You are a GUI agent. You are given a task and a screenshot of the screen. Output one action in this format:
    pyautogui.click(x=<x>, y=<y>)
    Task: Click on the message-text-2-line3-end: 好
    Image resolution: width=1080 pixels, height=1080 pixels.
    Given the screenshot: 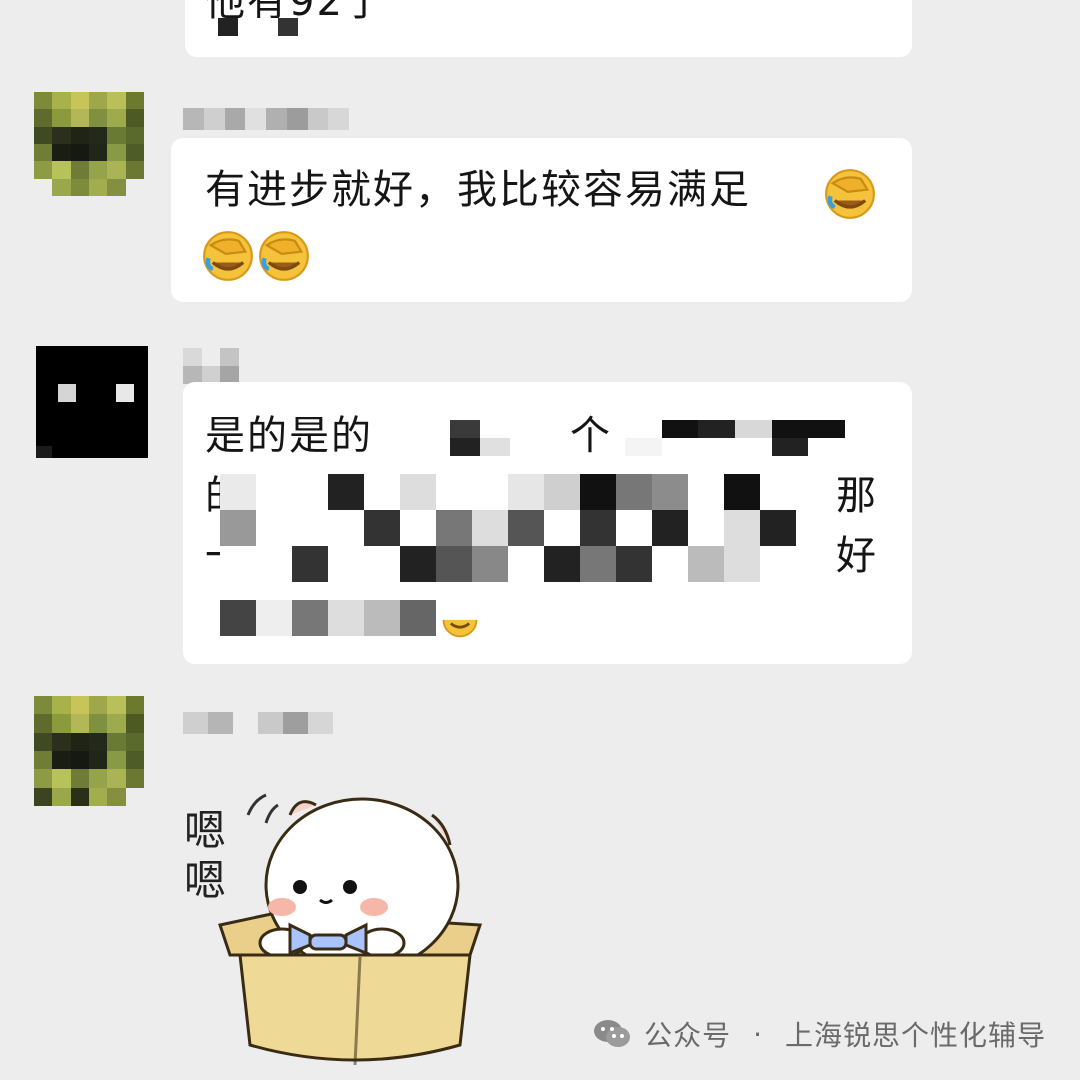 What is the action you would take?
    pyautogui.click(x=857, y=556)
    